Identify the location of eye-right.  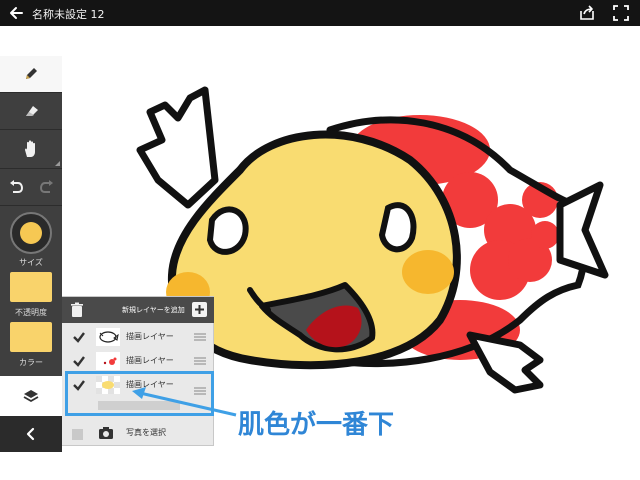
(397, 227).